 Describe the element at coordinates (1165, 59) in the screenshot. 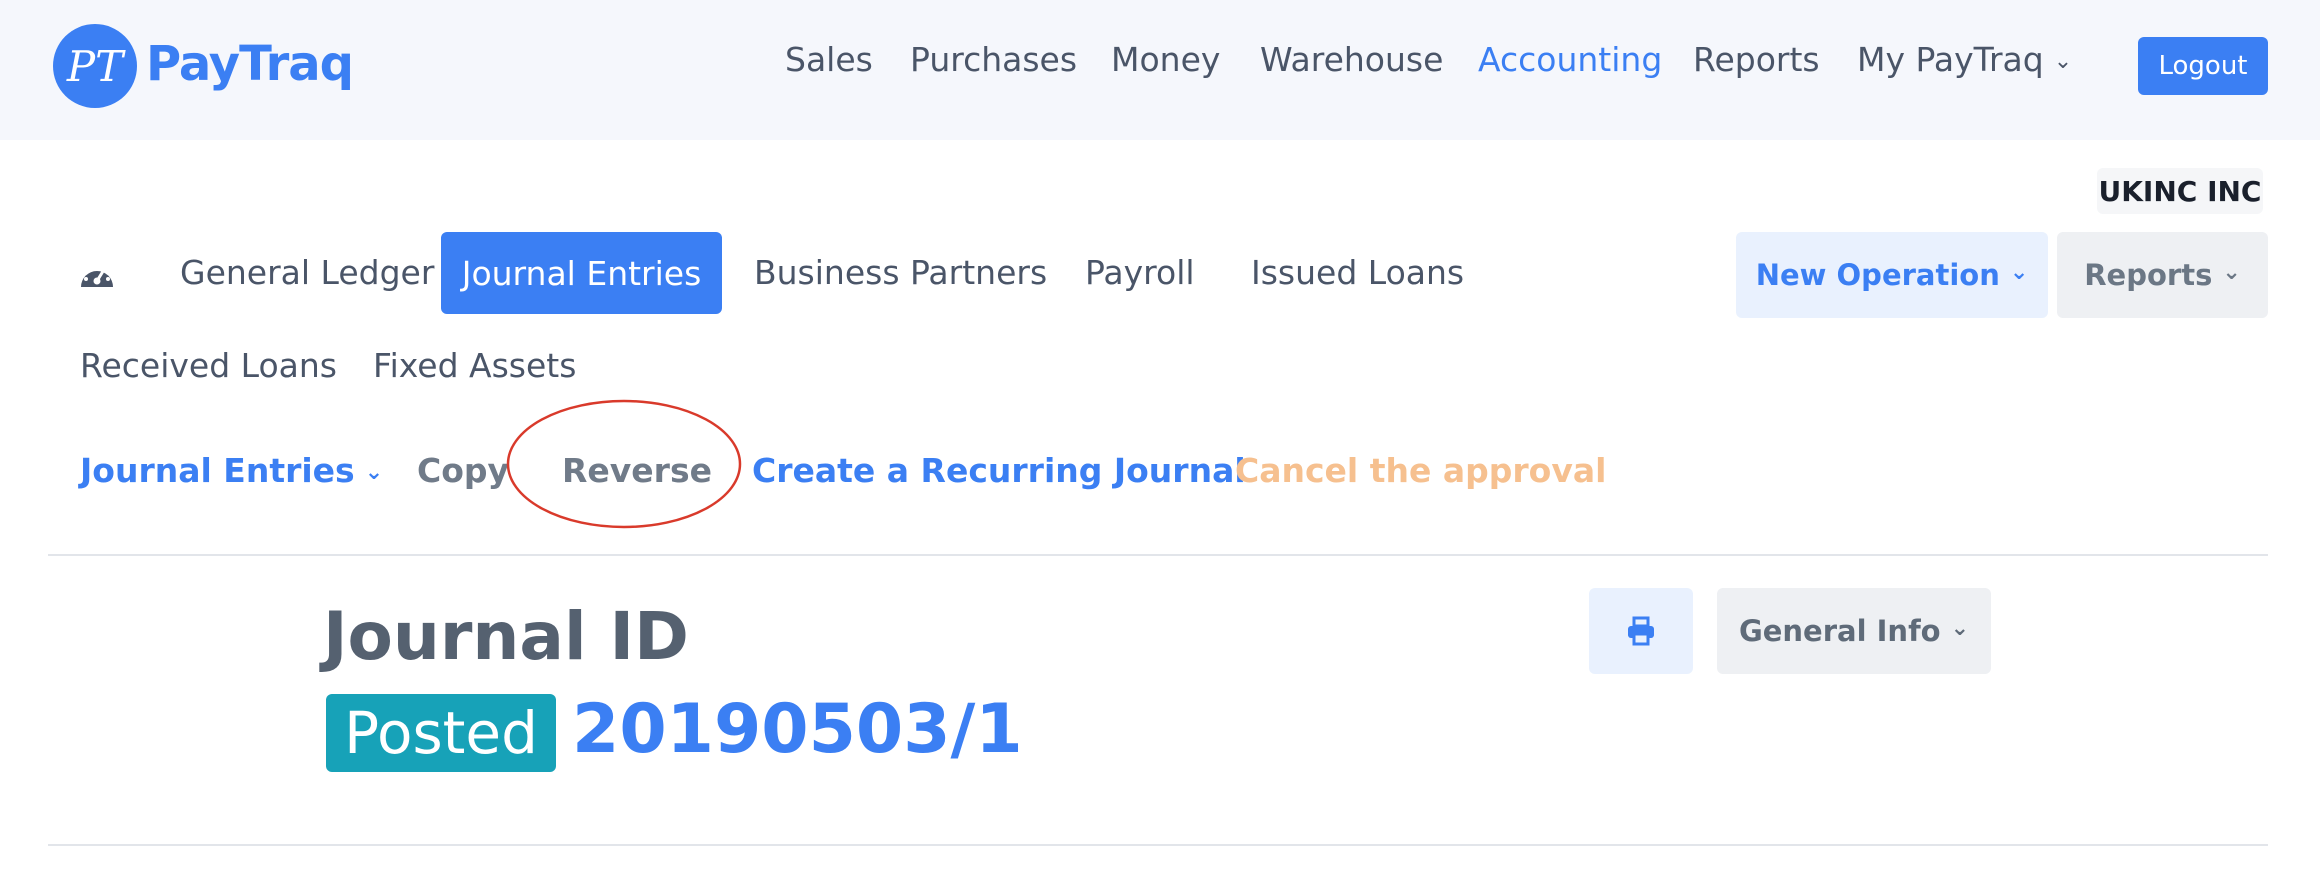

I see `nav-money: Money` at that location.